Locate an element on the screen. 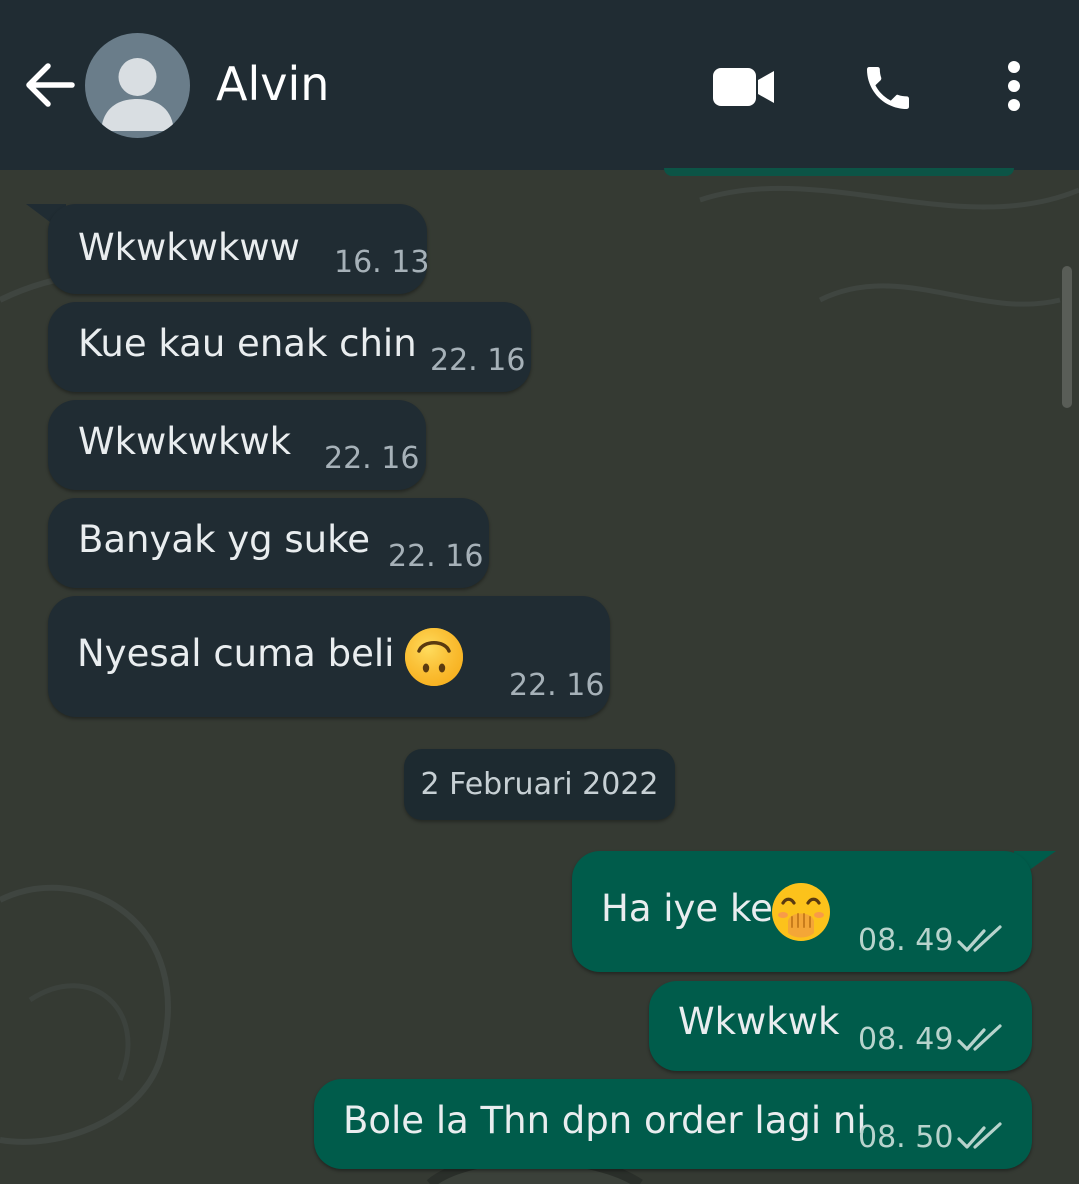 Image resolution: width=1079 pixels, height=1184 pixels. message-bubble-incoming: Banyak yg suke 22. 16 is located at coordinates (268, 543).